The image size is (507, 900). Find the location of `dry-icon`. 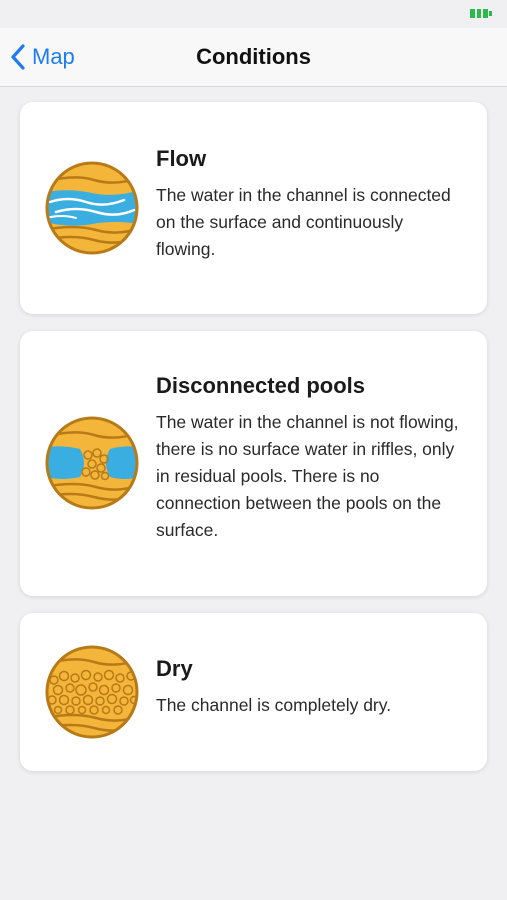

dry-icon is located at coordinates (92, 692).